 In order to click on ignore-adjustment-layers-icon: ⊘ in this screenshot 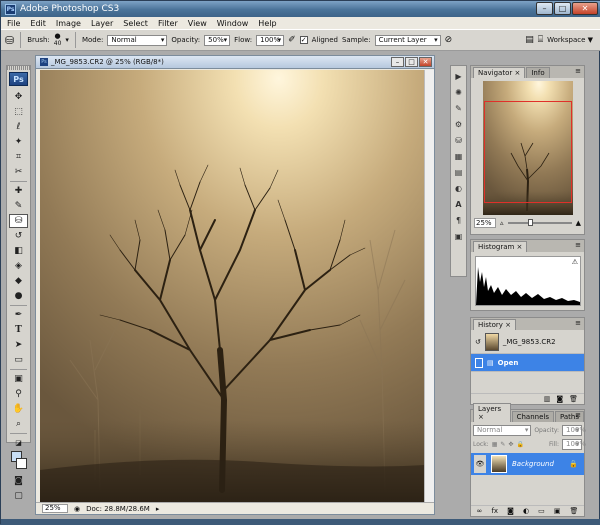, I will do `click(449, 40)`.